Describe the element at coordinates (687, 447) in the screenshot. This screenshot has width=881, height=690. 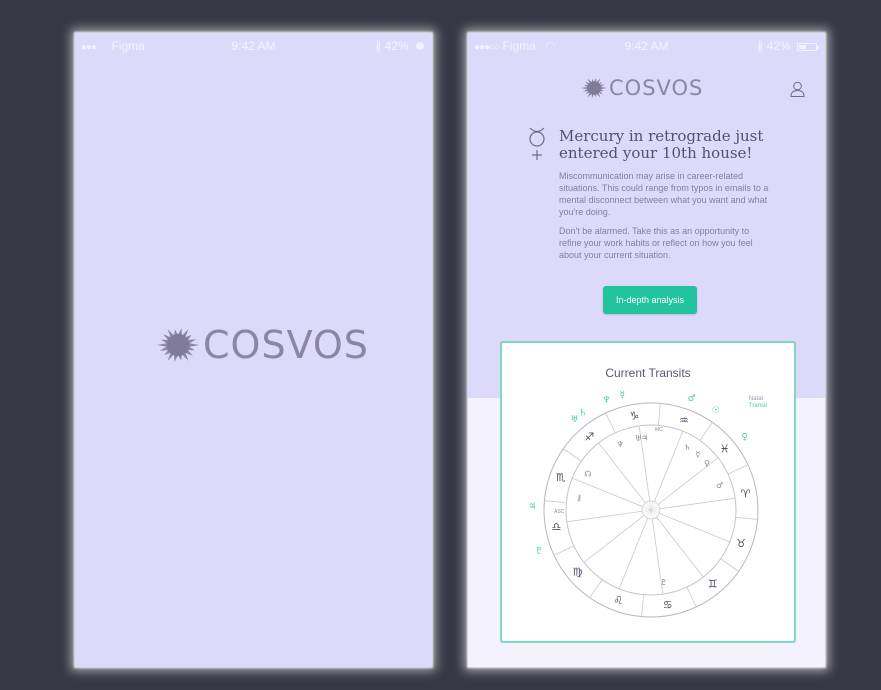
I see `natal-planet: ♄` at that location.